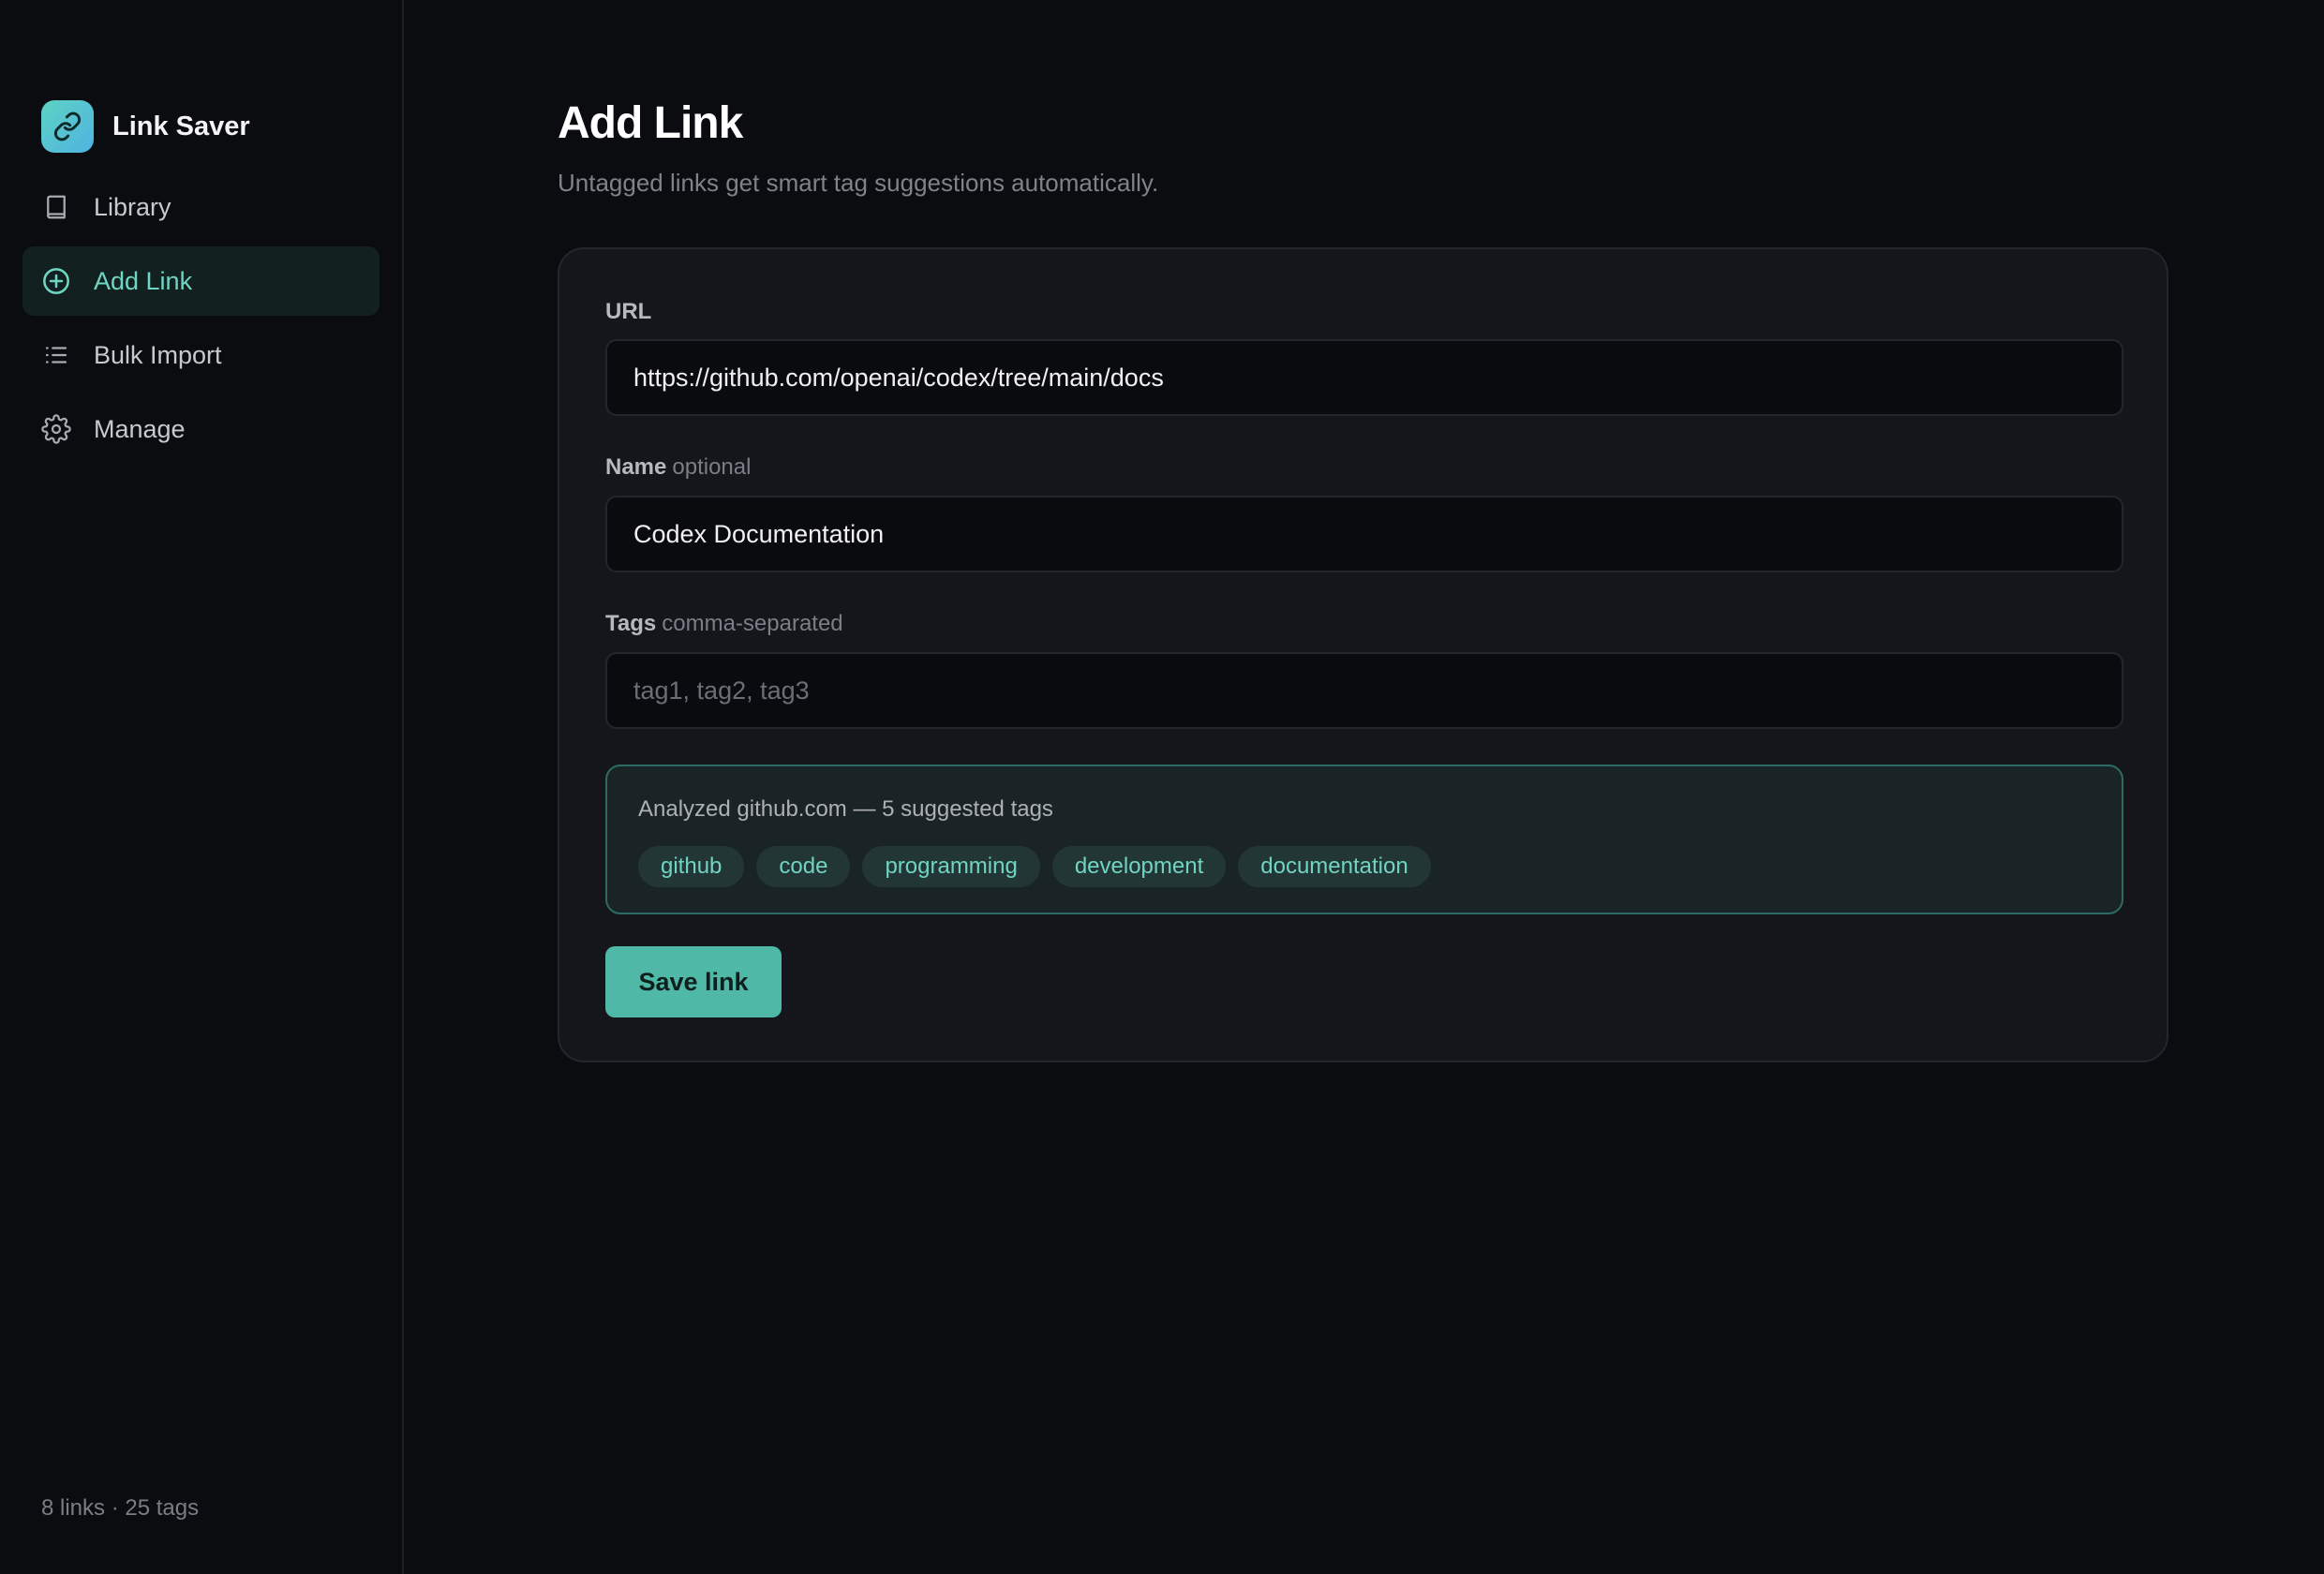 The image size is (2324, 1574). Describe the element at coordinates (1364, 377) in the screenshot. I see `url-input` at that location.